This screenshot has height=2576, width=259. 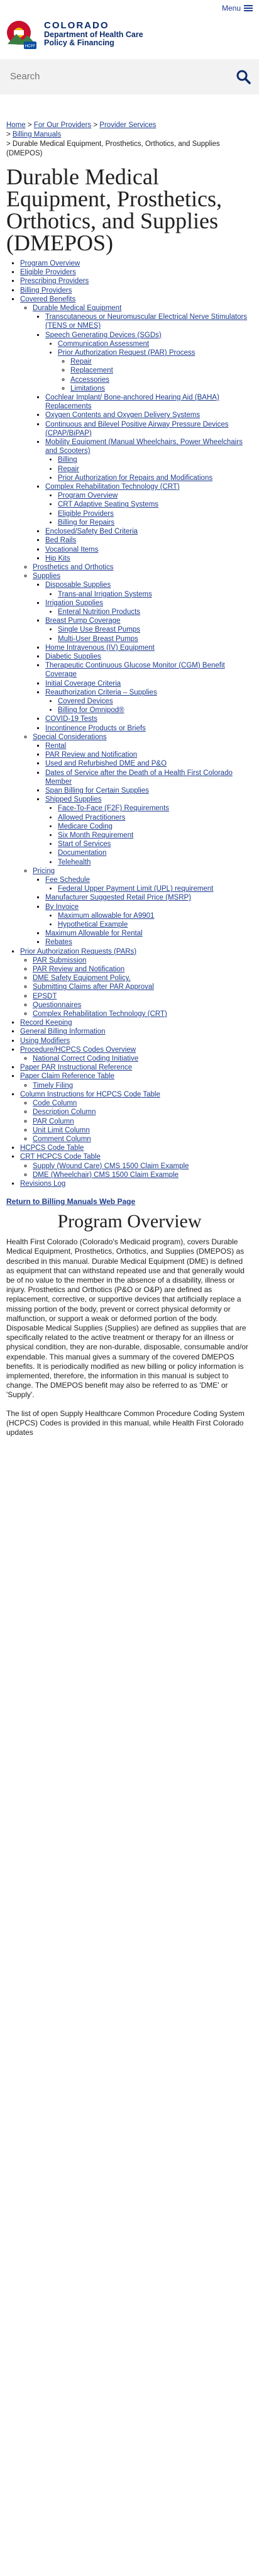 What do you see at coordinates (62, 907) in the screenshot?
I see `toc-link: By Invoice` at bounding box center [62, 907].